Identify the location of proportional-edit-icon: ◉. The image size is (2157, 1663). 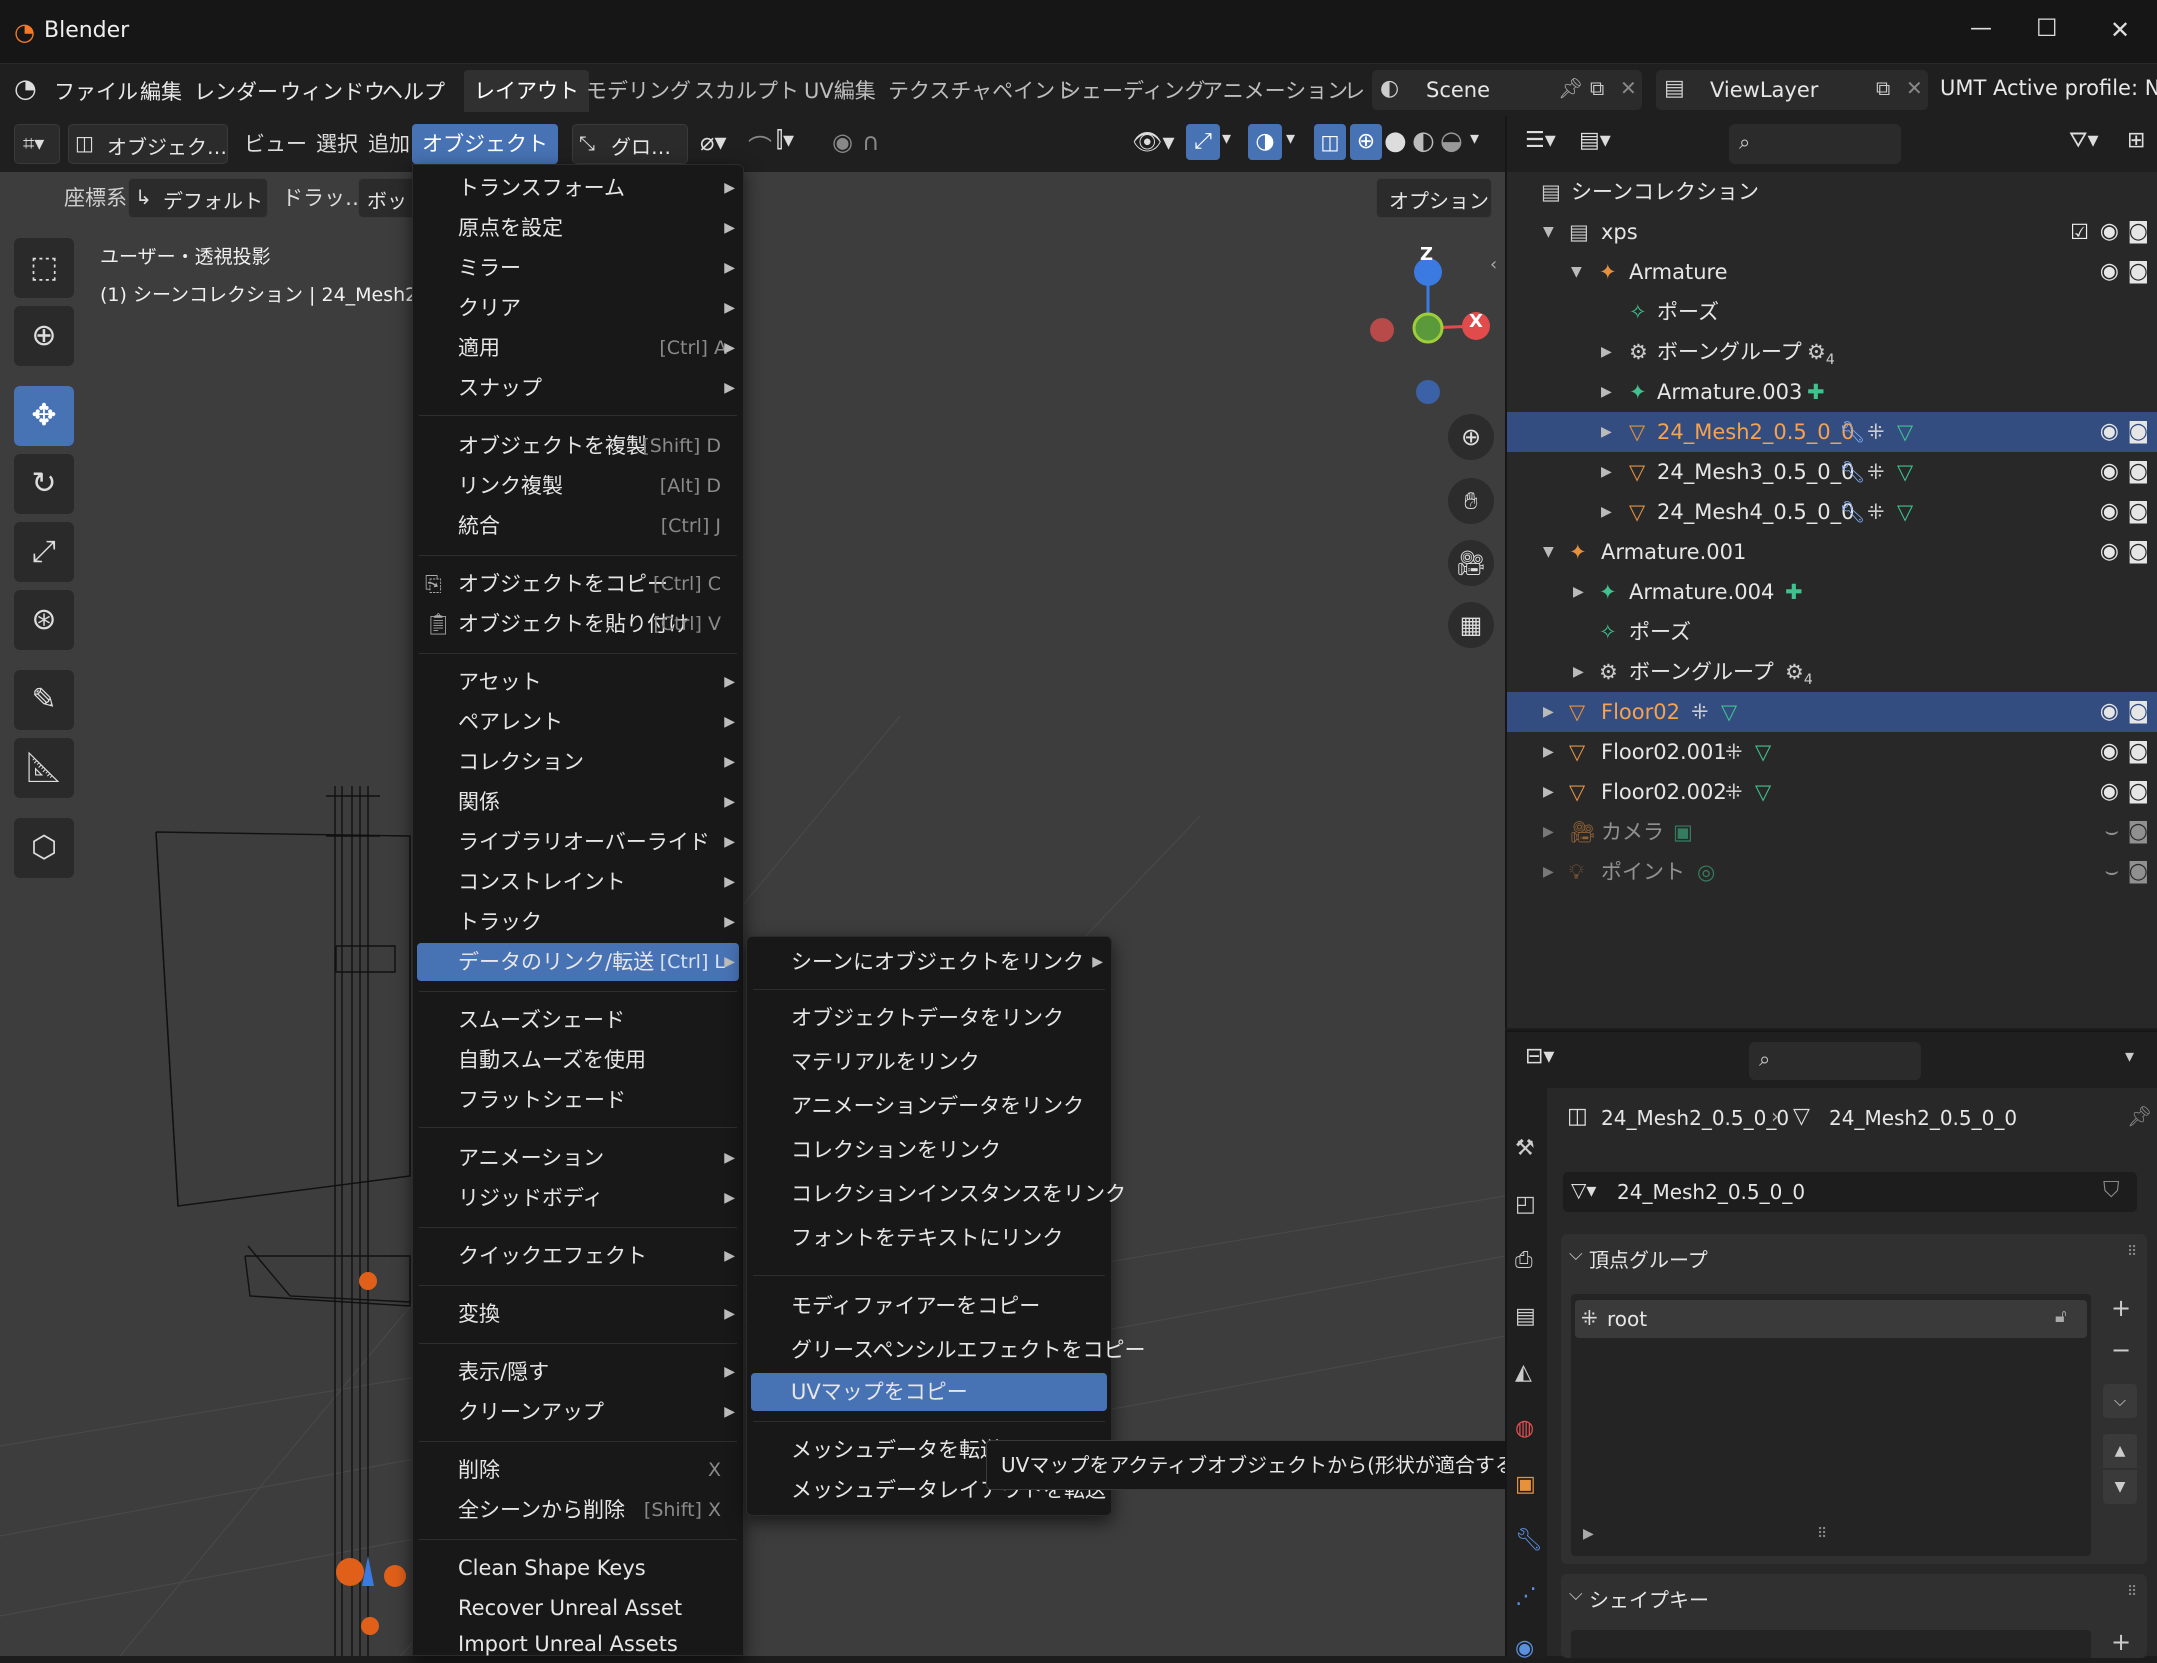
(842, 142).